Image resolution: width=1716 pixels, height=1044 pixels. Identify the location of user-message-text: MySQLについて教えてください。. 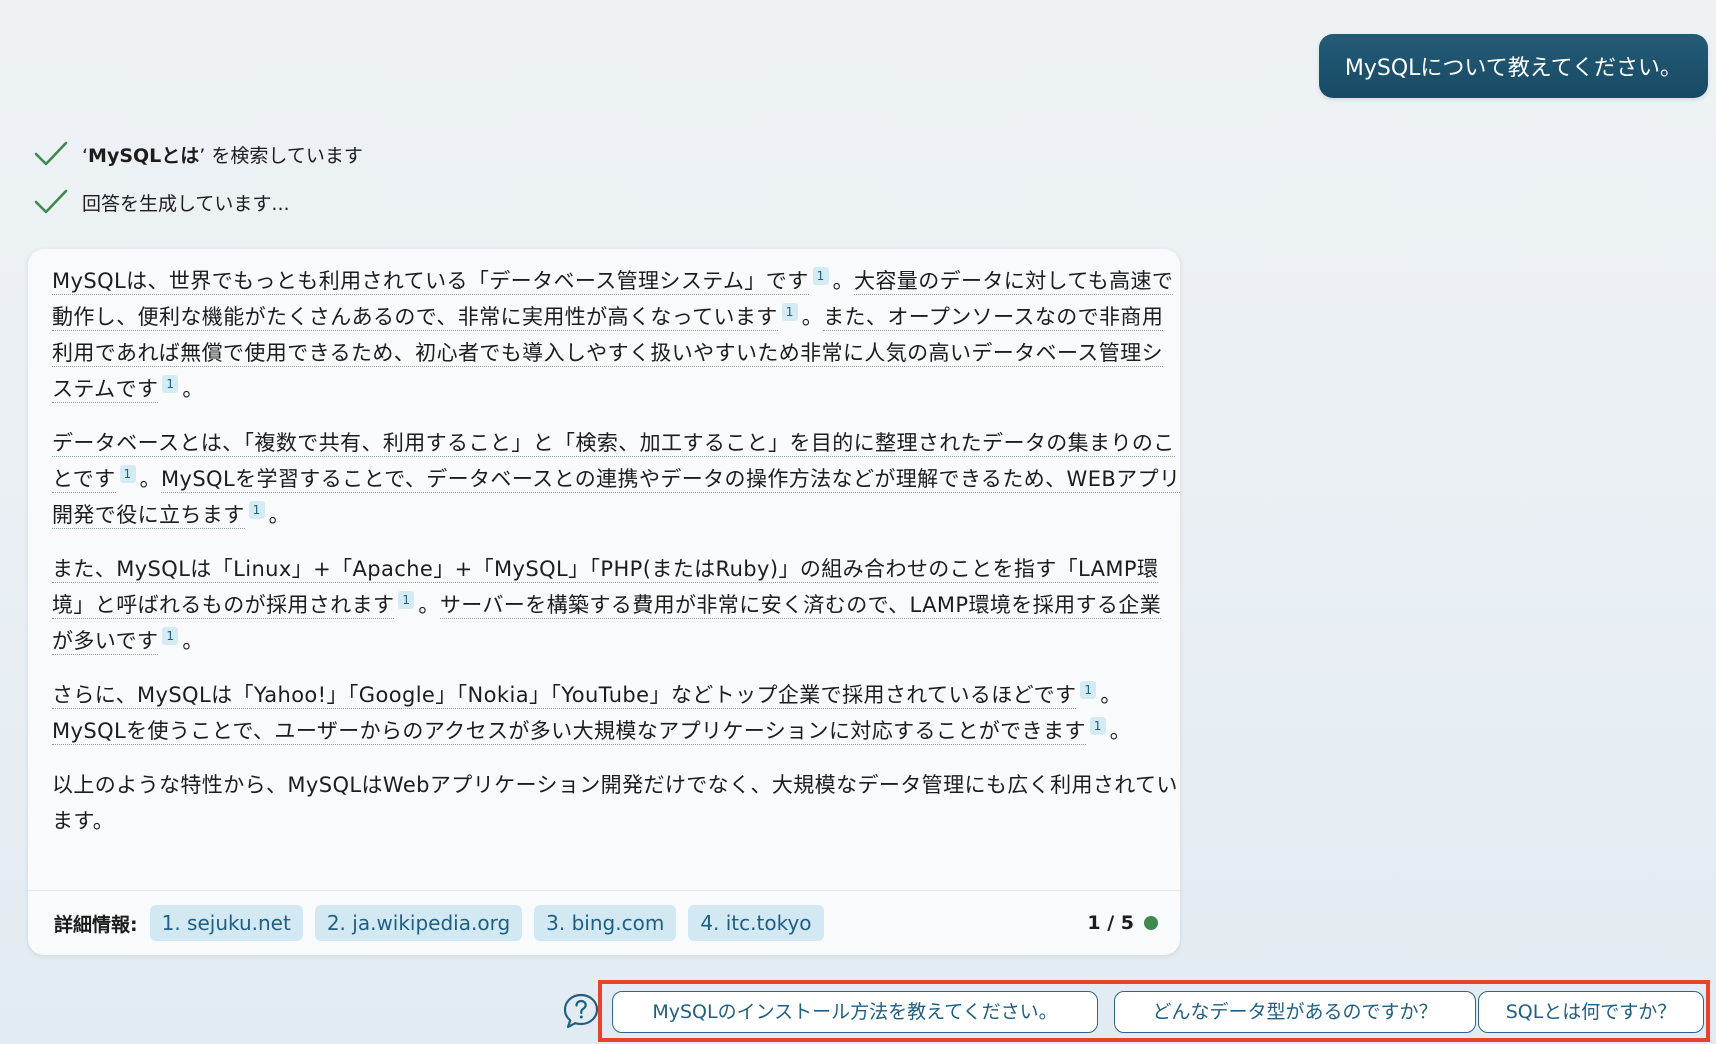
(1513, 68).